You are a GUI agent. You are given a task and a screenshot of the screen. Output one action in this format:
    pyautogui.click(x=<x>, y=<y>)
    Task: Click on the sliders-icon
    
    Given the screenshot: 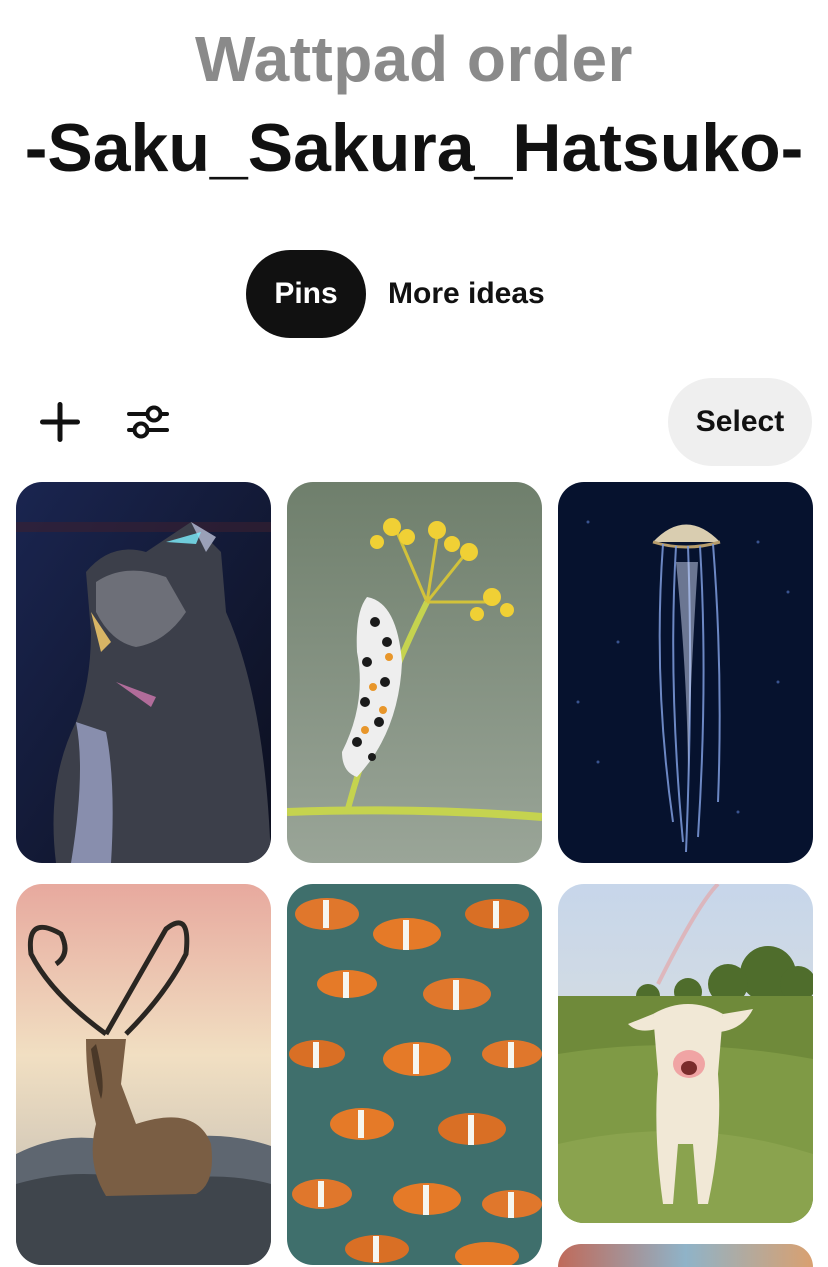 What is the action you would take?
    pyautogui.click(x=148, y=422)
    